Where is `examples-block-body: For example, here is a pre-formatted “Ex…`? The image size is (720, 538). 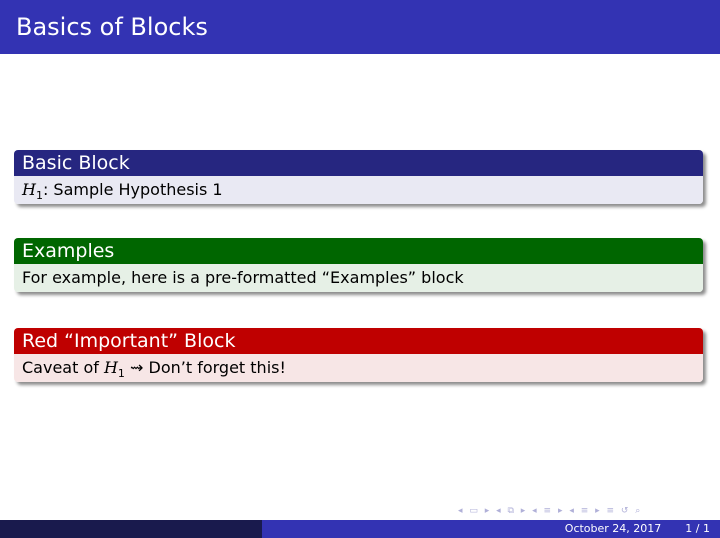 examples-block-body: For example, here is a pre-formatted “Ex… is located at coordinates (358, 278).